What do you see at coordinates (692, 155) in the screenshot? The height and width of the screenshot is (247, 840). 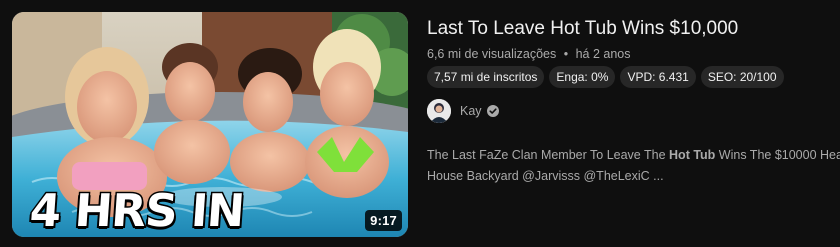 I see `description-keyword: Hot Tub` at bounding box center [692, 155].